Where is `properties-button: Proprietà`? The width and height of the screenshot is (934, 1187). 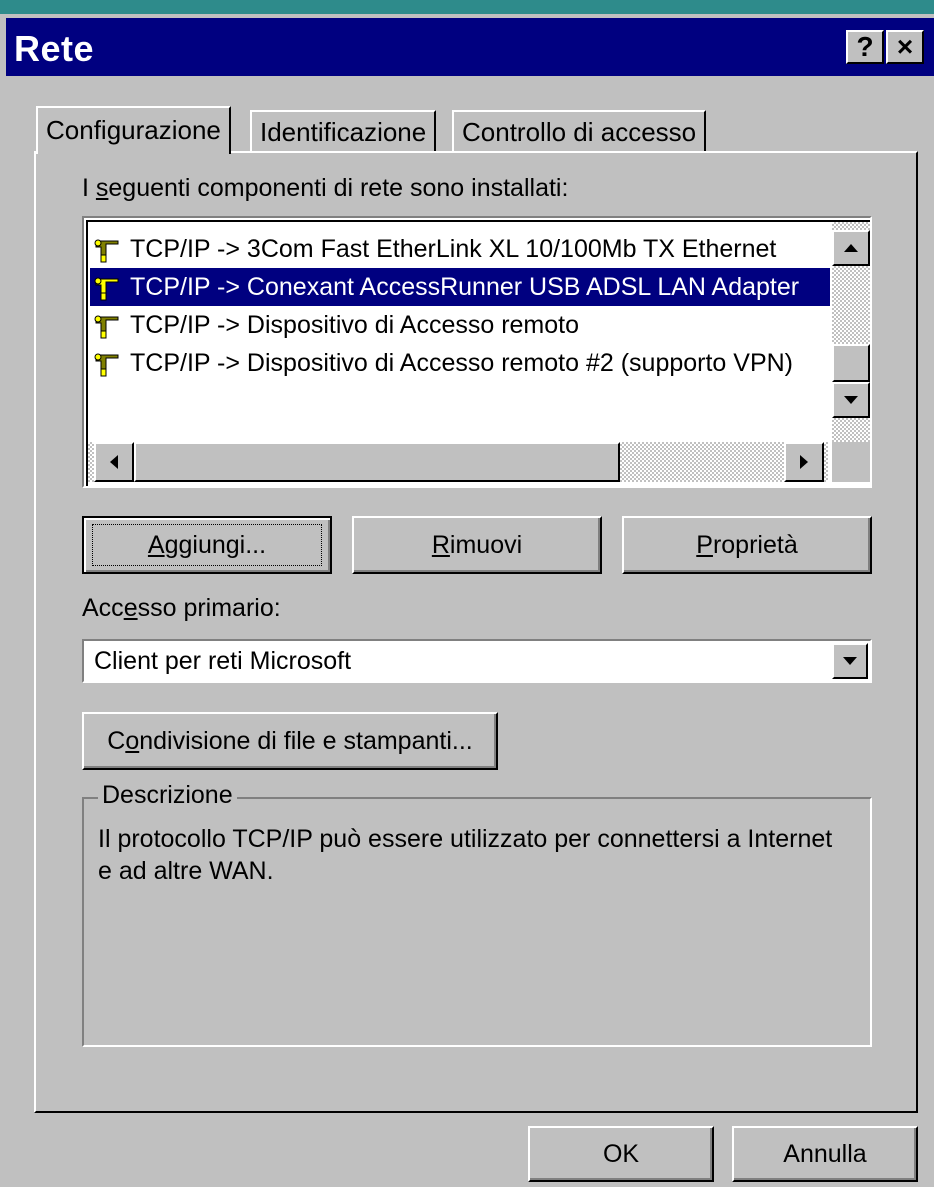 properties-button: Proprietà is located at coordinates (747, 545).